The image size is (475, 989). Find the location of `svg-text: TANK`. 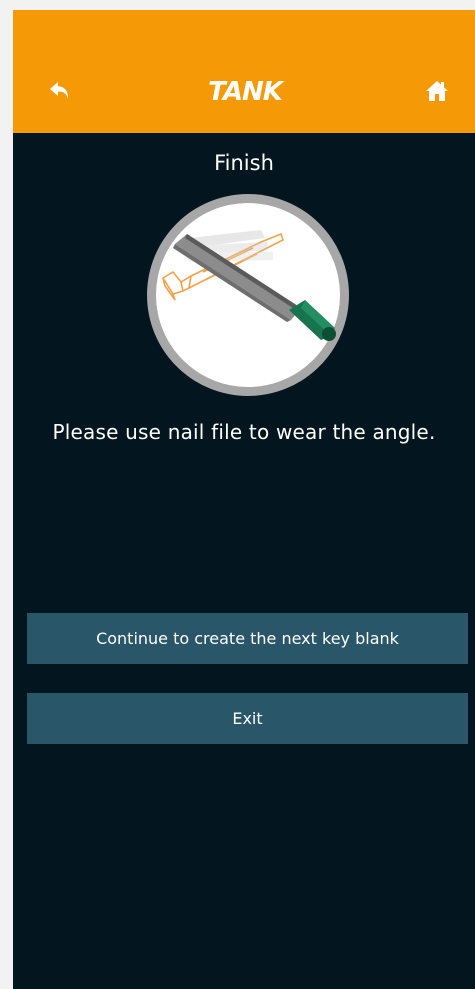

svg-text: TANK is located at coordinates (246, 91).